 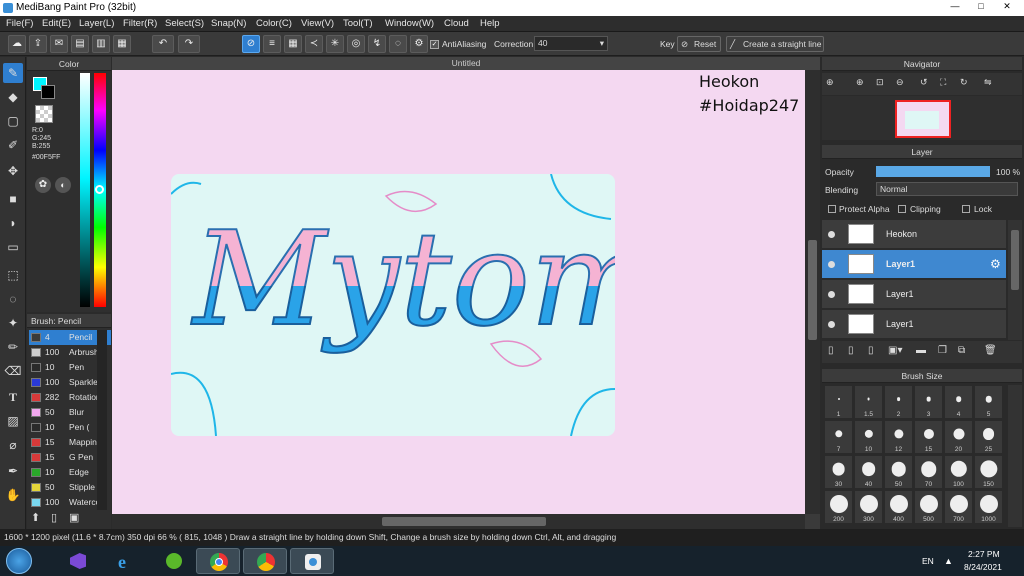 What do you see at coordinates (1015, 456) in the screenshot?
I see `brush-size-scrollbar` at bounding box center [1015, 456].